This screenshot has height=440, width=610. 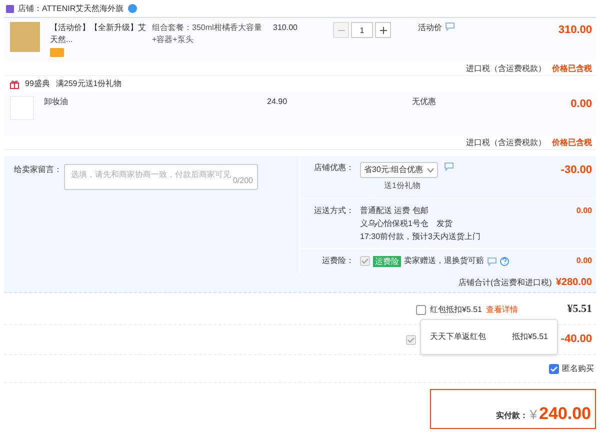 I want to click on anonymous-label: 匿名购买, so click(x=578, y=368).